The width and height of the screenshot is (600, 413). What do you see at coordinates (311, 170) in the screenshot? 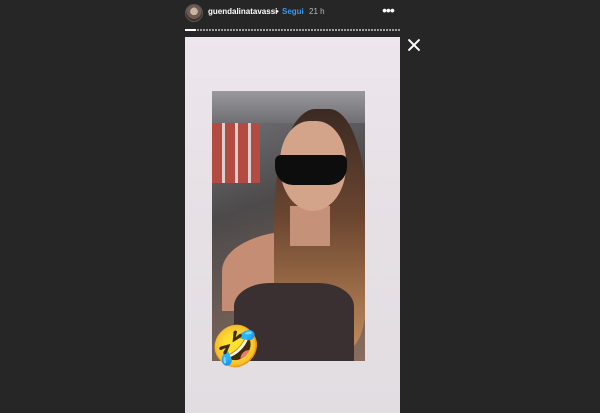
I see `sunglasses` at bounding box center [311, 170].